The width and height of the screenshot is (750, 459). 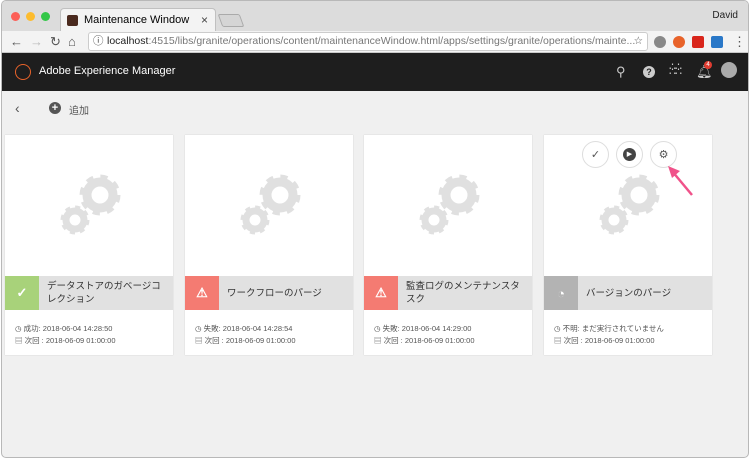 What do you see at coordinates (128, 41) in the screenshot?
I see `url-host: localhost` at bounding box center [128, 41].